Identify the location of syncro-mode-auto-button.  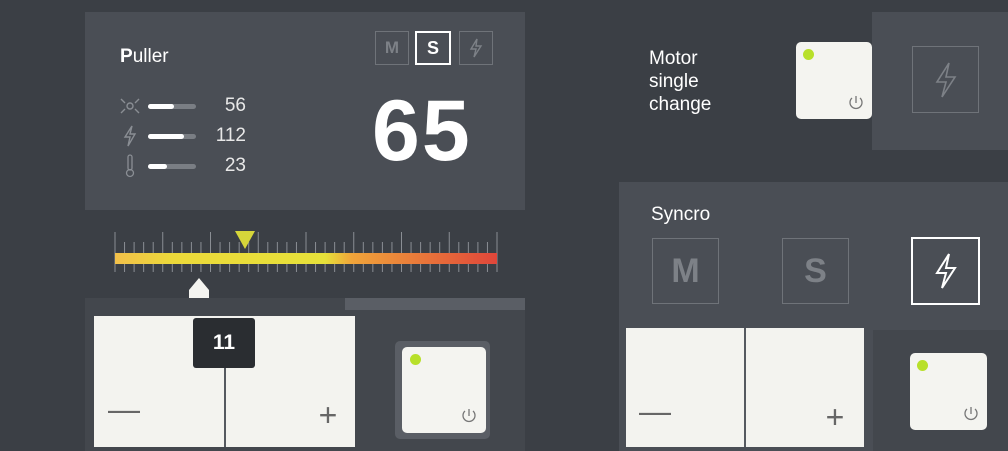
(945, 271).